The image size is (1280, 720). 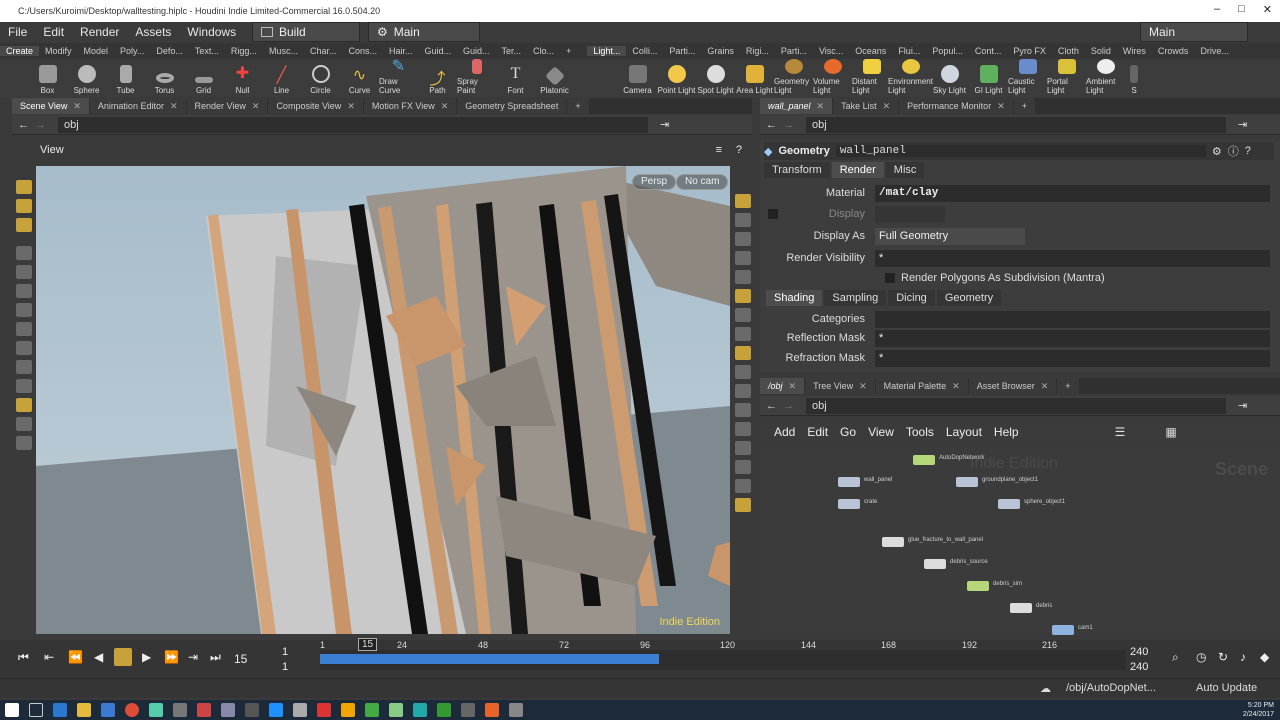 What do you see at coordinates (743, 296) in the screenshot?
I see `light-bulb-icon` at bounding box center [743, 296].